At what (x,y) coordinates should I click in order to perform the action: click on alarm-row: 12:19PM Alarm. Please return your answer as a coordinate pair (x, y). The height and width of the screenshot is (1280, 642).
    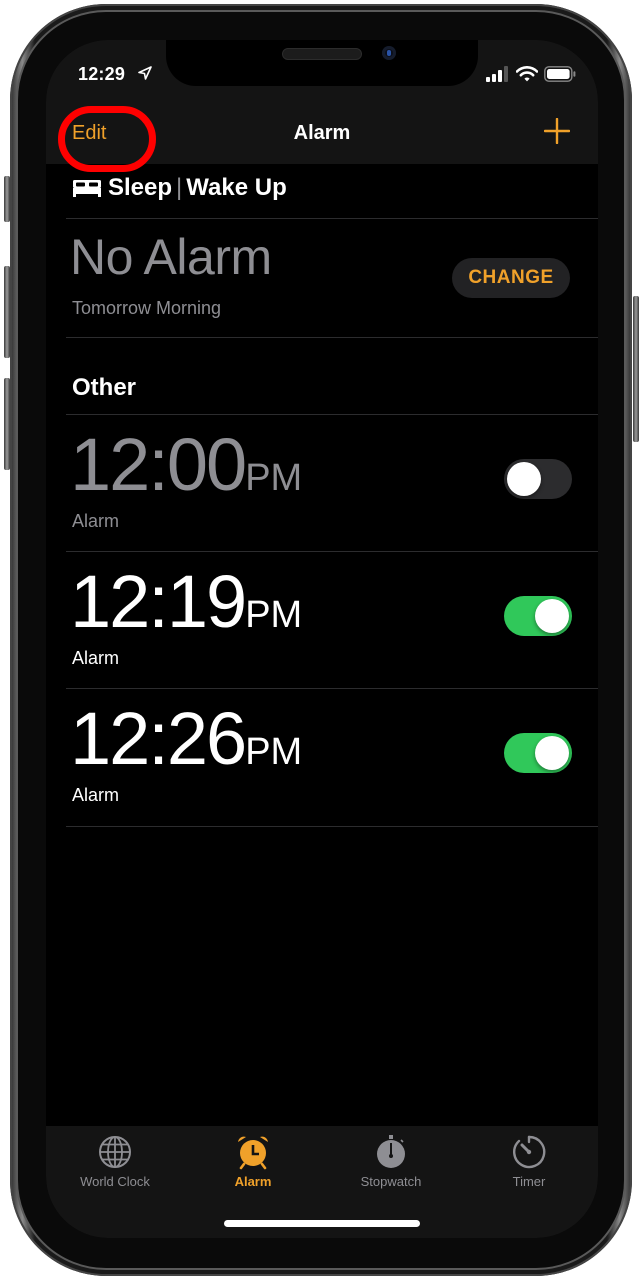
    Looking at the image, I should click on (322, 620).